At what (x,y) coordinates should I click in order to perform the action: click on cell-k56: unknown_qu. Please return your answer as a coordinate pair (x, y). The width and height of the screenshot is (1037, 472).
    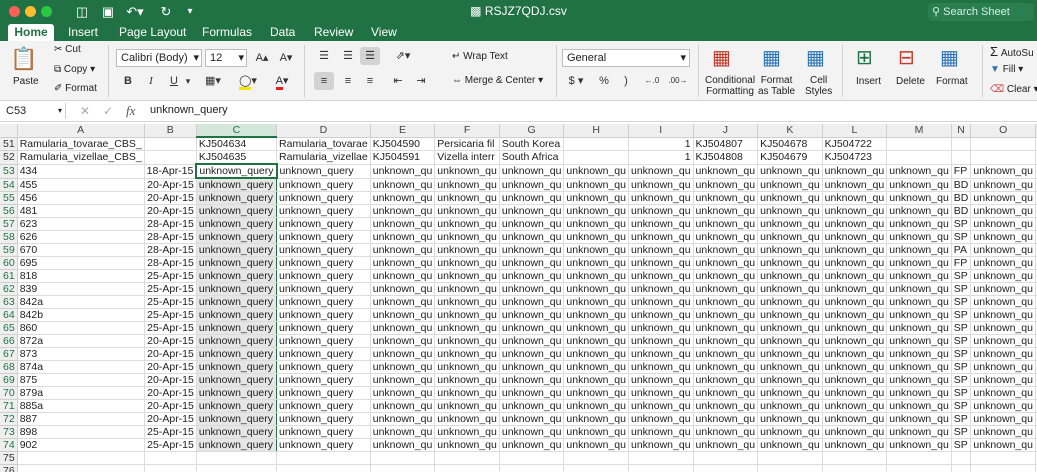
    Looking at the image, I should click on (790, 211).